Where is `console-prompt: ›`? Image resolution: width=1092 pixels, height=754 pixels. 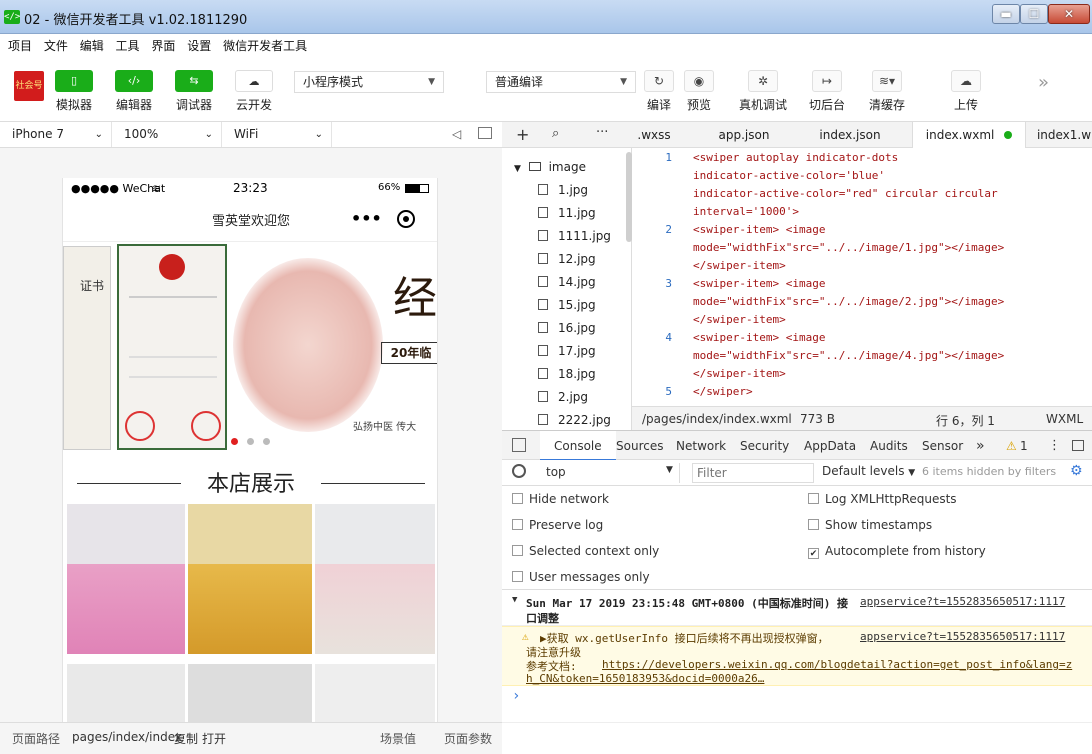 console-prompt: › is located at coordinates (516, 696).